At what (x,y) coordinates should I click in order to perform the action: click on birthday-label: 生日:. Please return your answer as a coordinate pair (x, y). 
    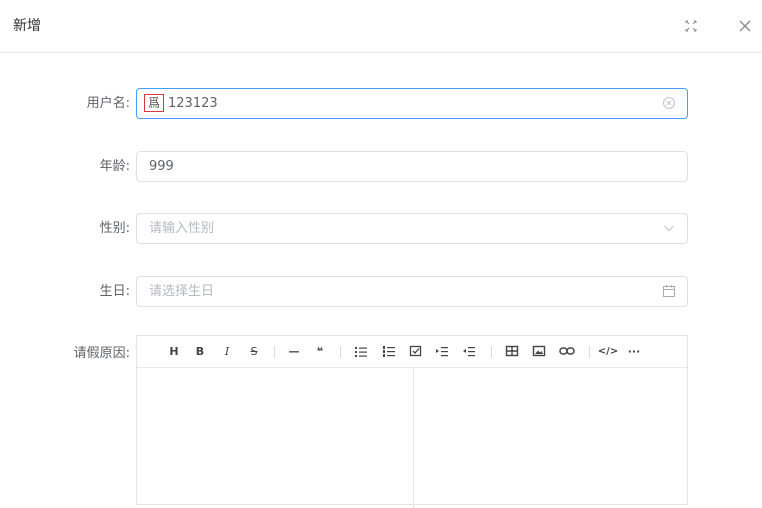
    Looking at the image, I should click on (114, 291).